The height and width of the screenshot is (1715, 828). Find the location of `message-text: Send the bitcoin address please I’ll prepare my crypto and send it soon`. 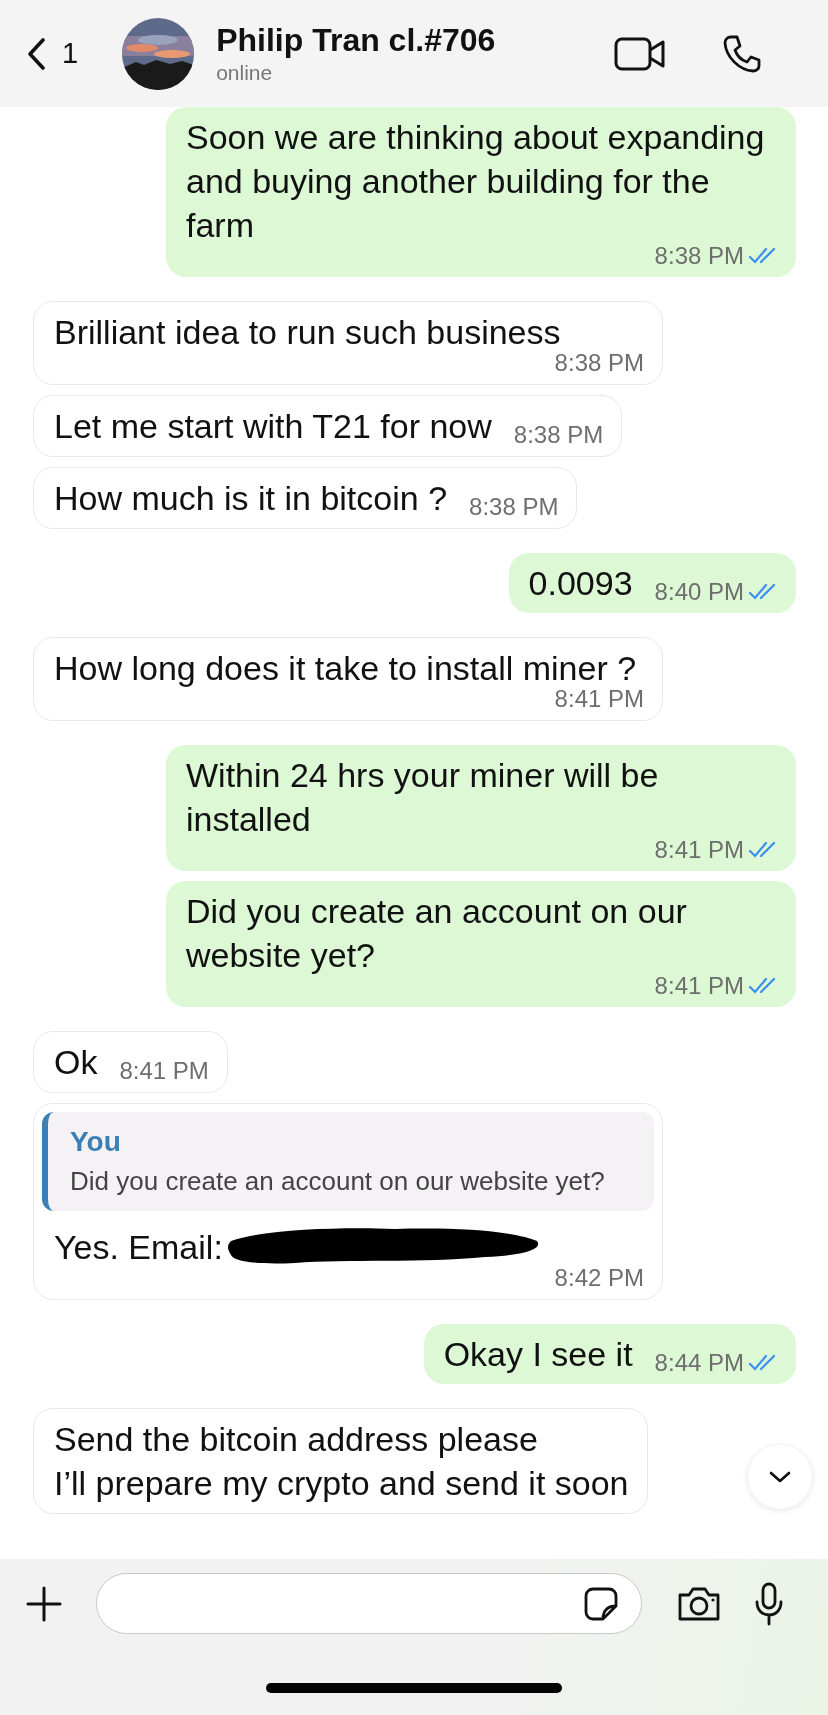

message-text: Send the bitcoin address please I’ll prepare my crypto and send it soon is located at coordinates (341, 1461).